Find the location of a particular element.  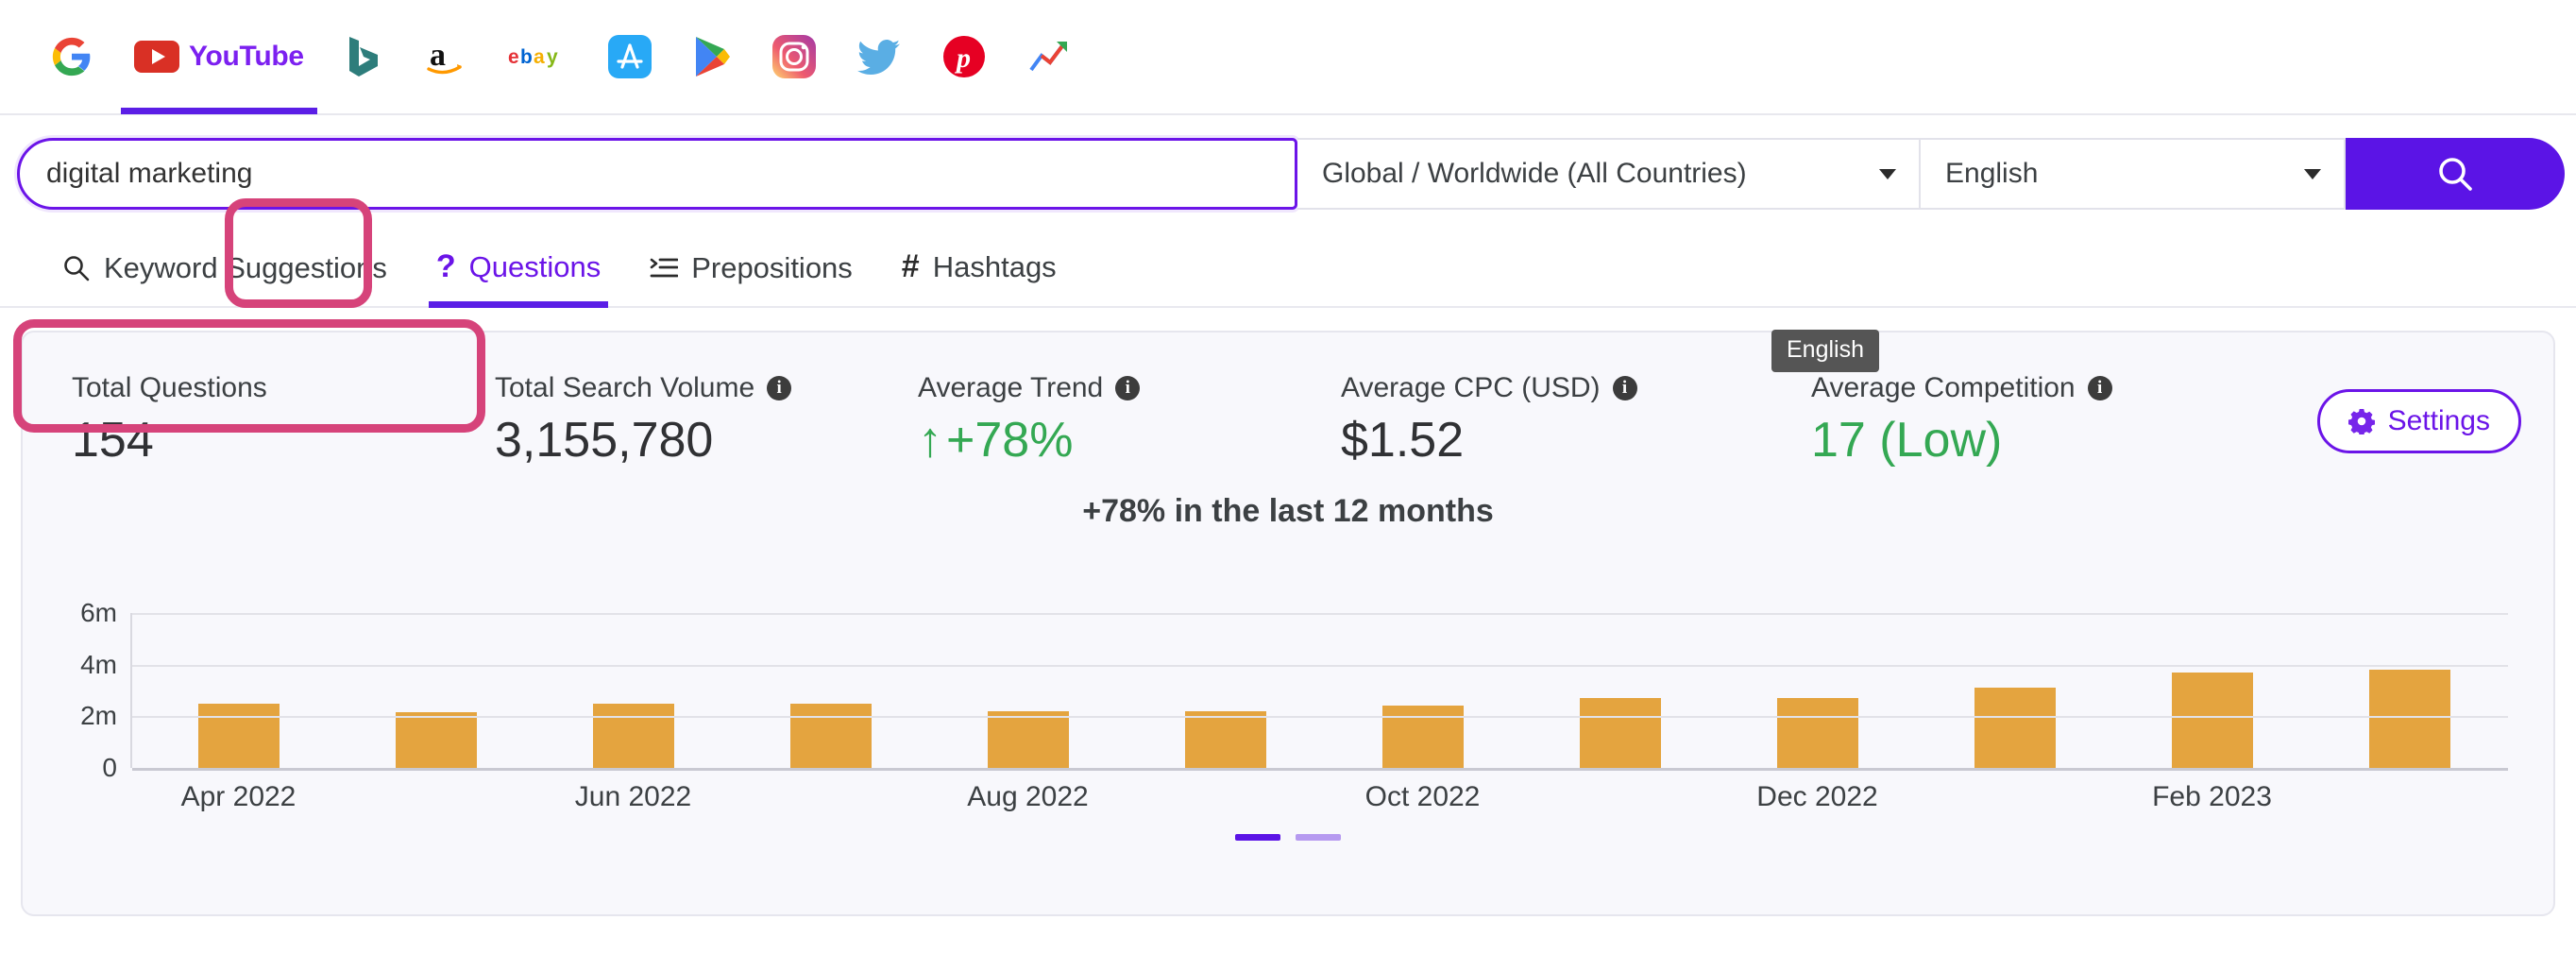

language-tooltip: English is located at coordinates (1825, 351).